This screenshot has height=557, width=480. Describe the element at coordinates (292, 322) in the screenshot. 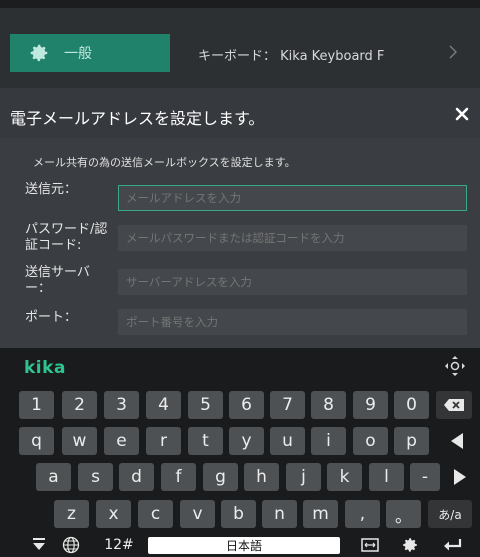

I see `port-input` at that location.